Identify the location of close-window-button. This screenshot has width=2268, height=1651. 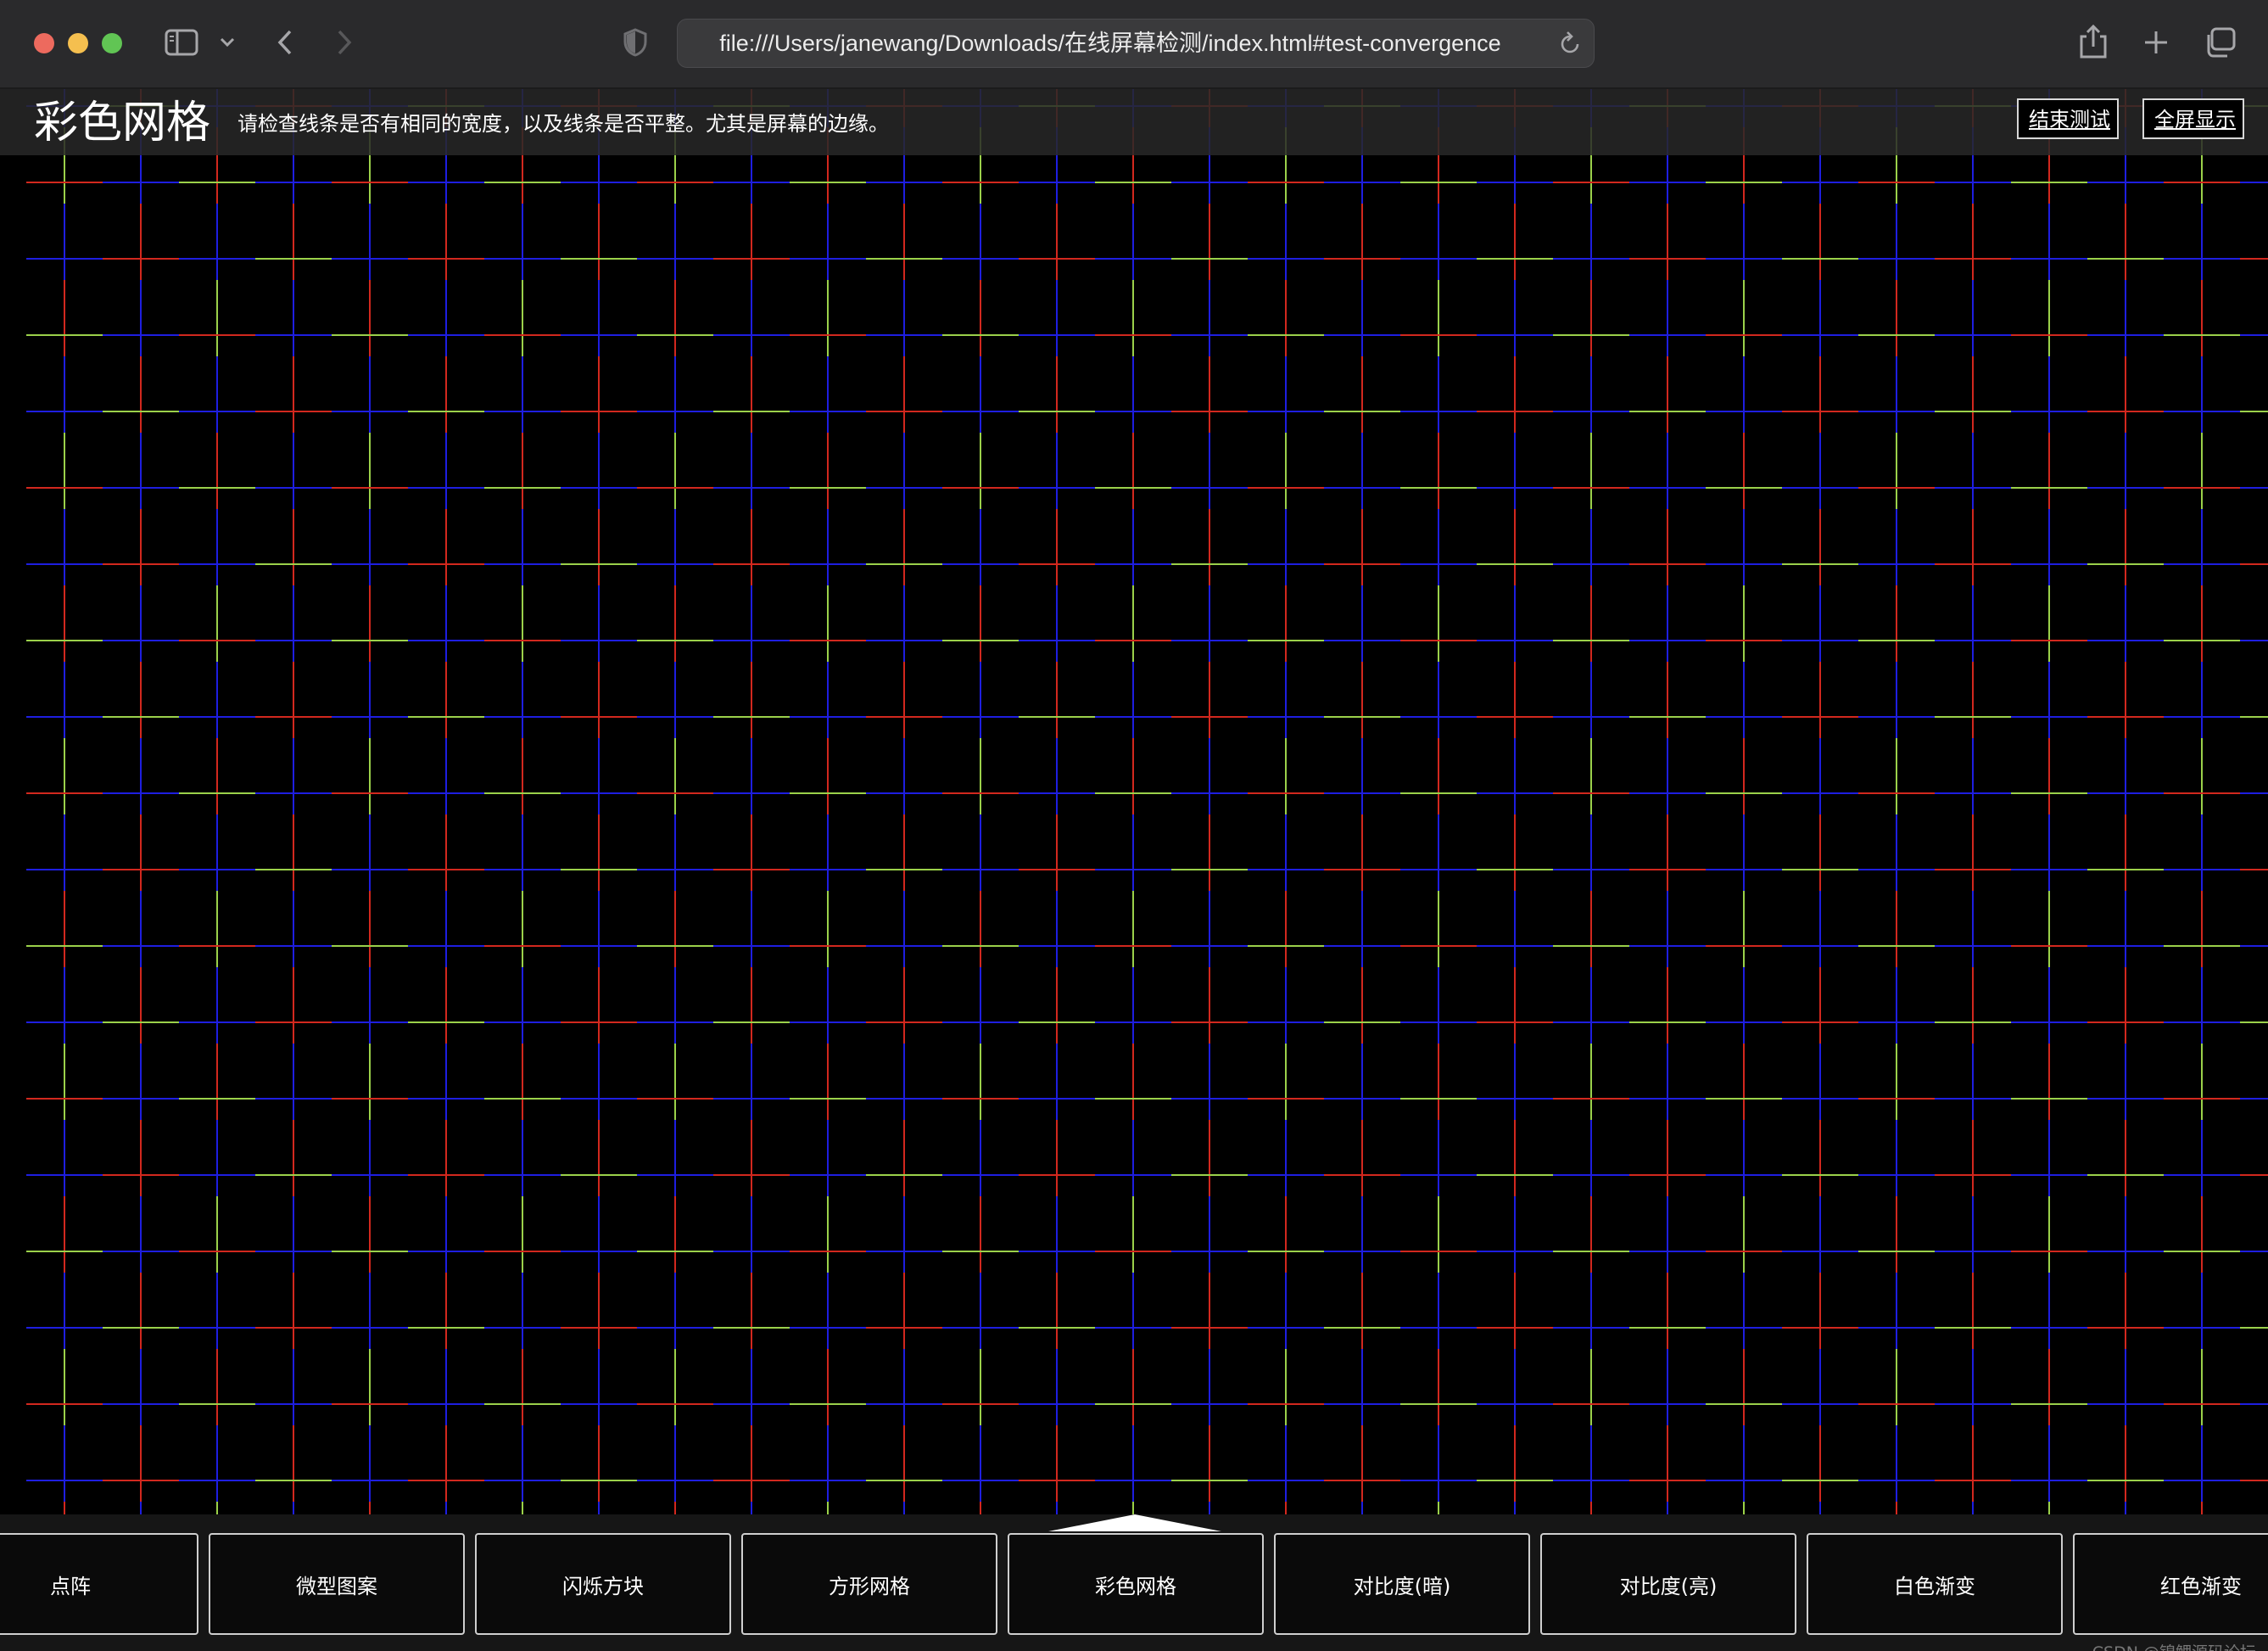
(44, 43).